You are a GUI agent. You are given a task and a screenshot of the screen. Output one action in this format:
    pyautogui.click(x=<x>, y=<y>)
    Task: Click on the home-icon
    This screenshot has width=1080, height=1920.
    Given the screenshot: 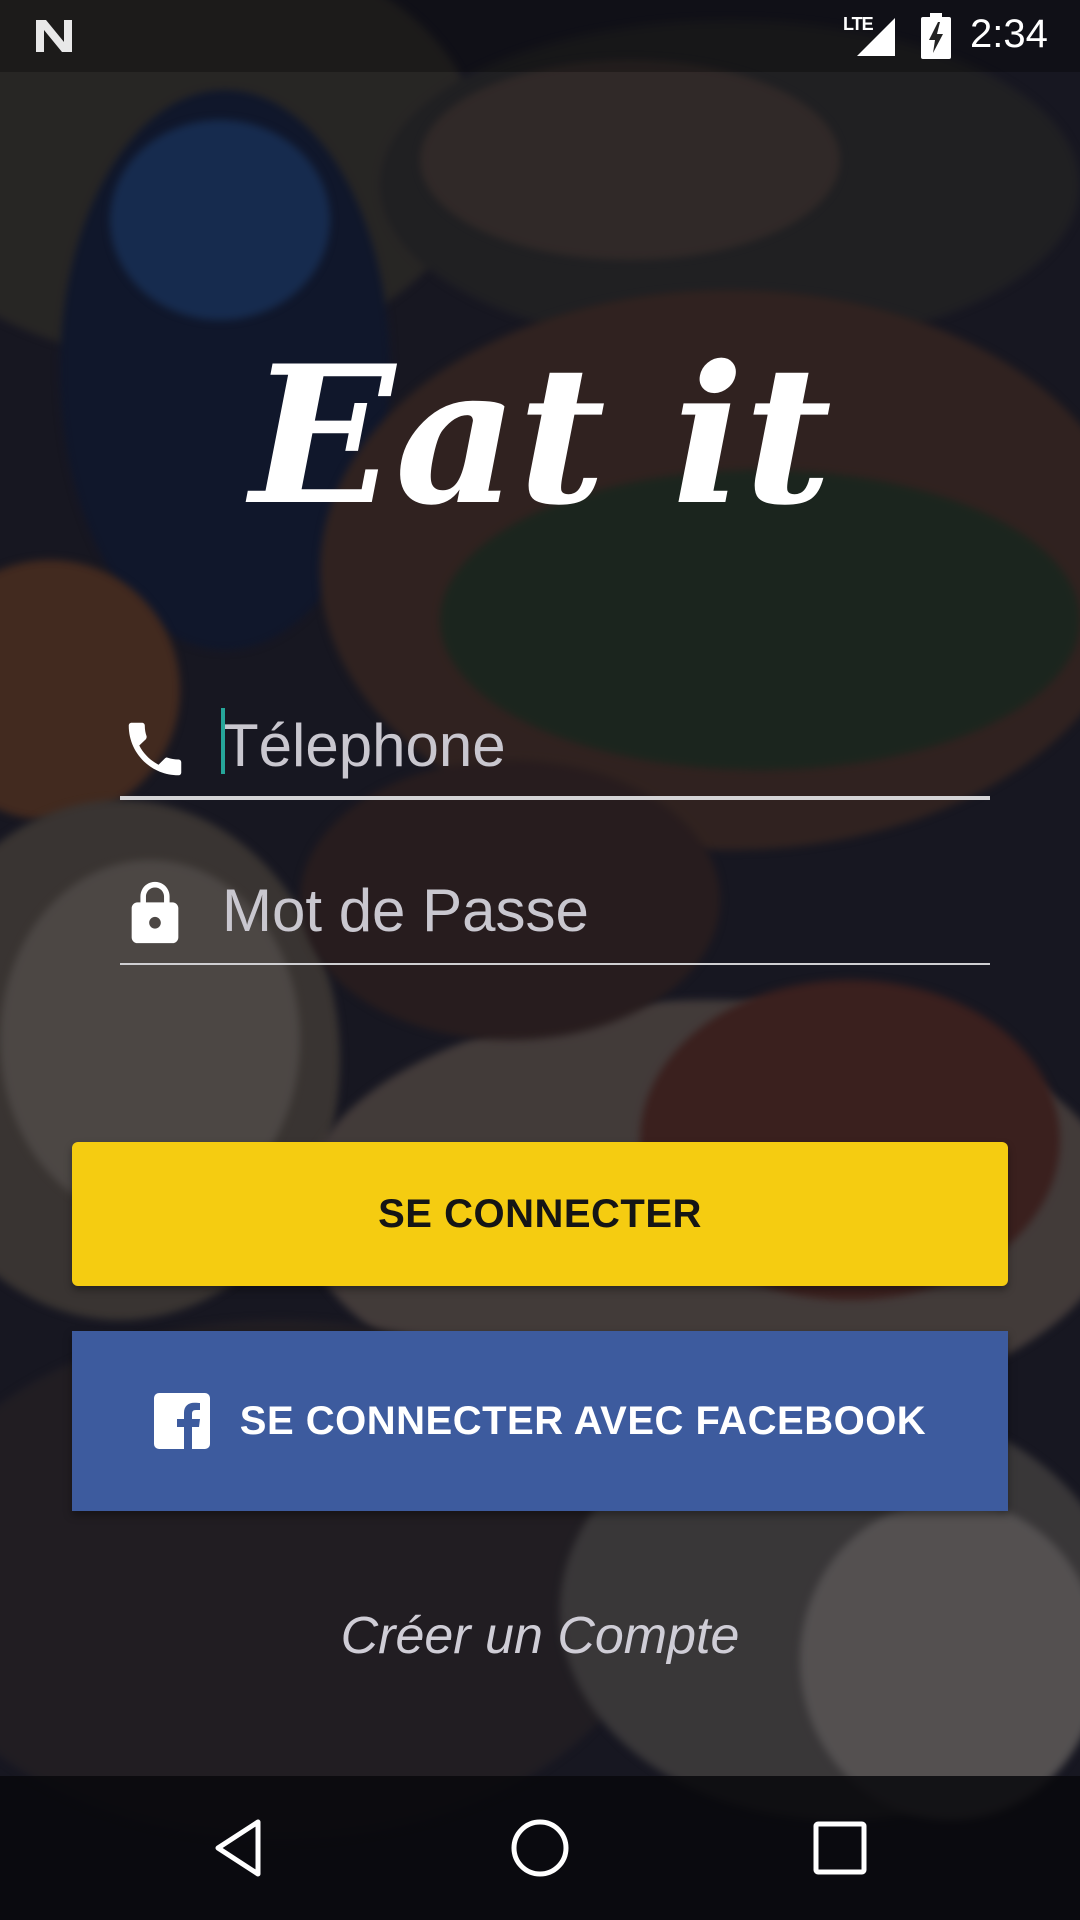 What is the action you would take?
    pyautogui.click(x=540, y=1848)
    